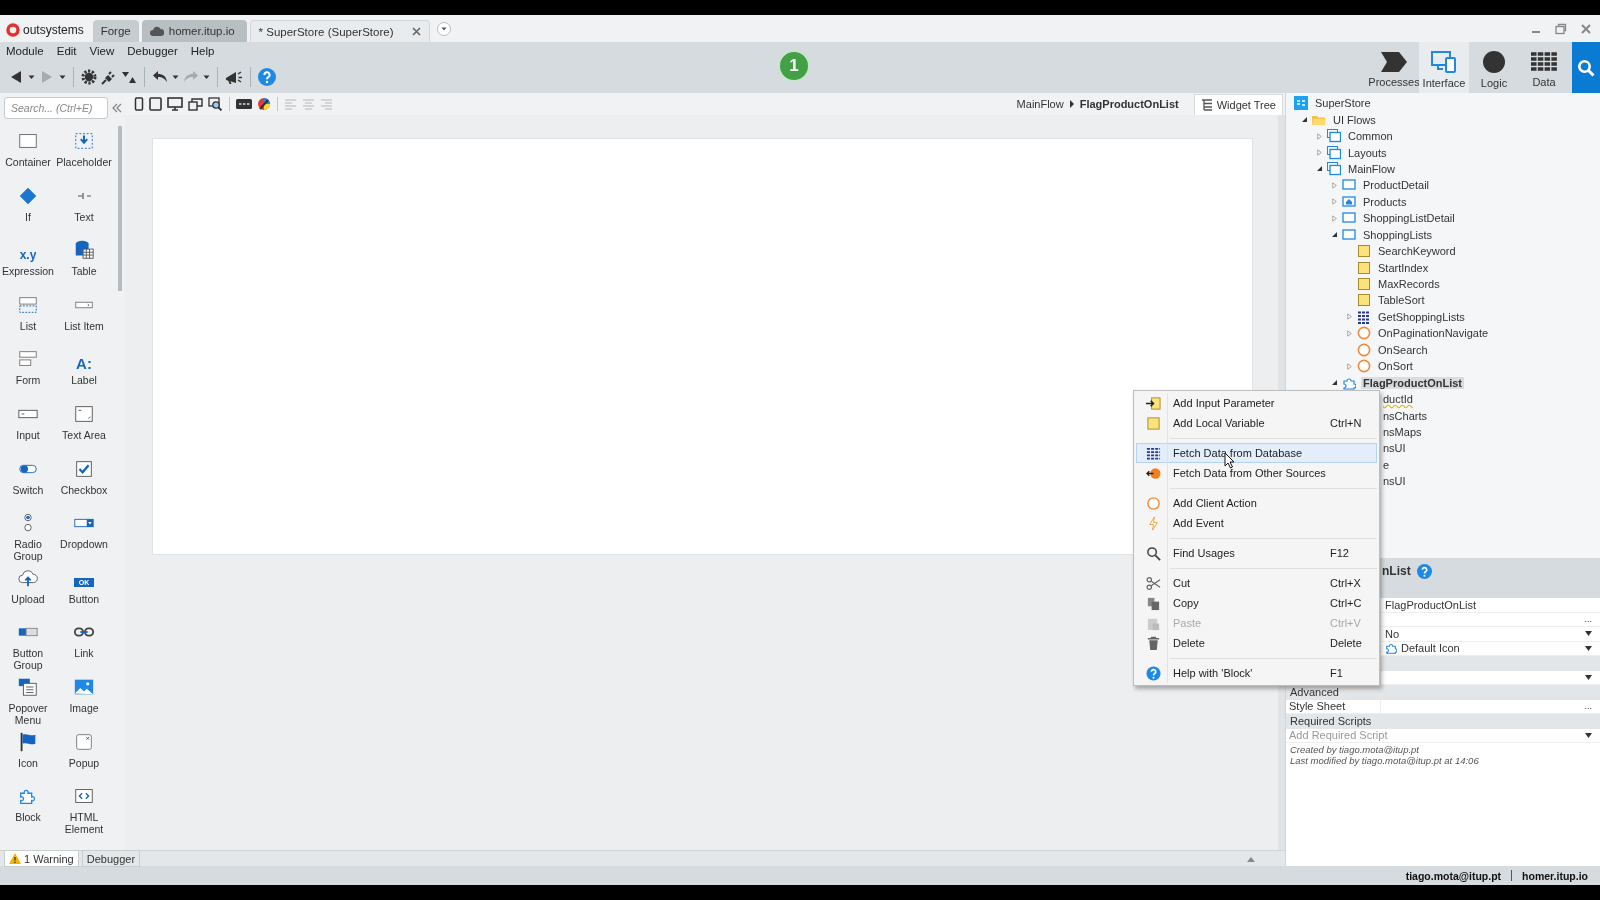 The image size is (1600, 900). I want to click on property-label: Style Sheet, so click(1317, 706).